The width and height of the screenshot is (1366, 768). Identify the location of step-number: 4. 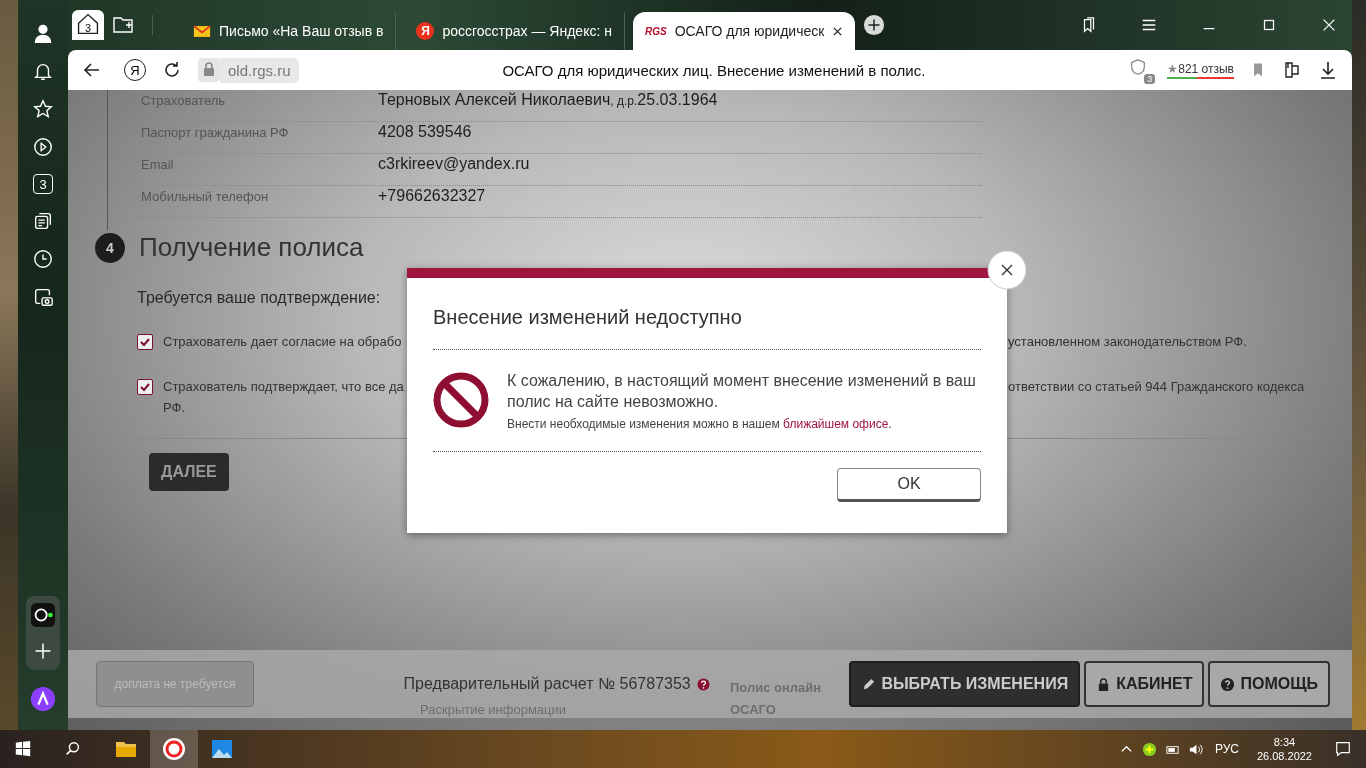
(110, 247).